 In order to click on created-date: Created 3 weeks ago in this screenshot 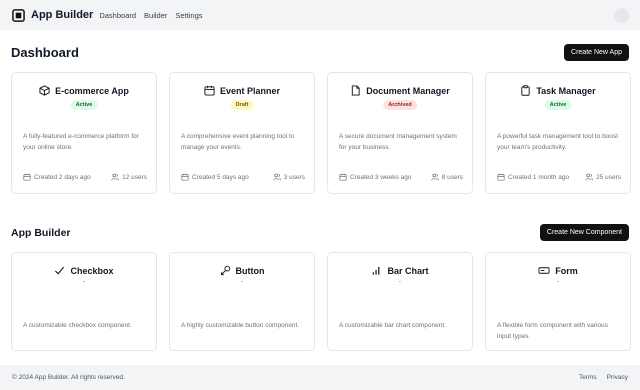, I will do `click(381, 177)`.